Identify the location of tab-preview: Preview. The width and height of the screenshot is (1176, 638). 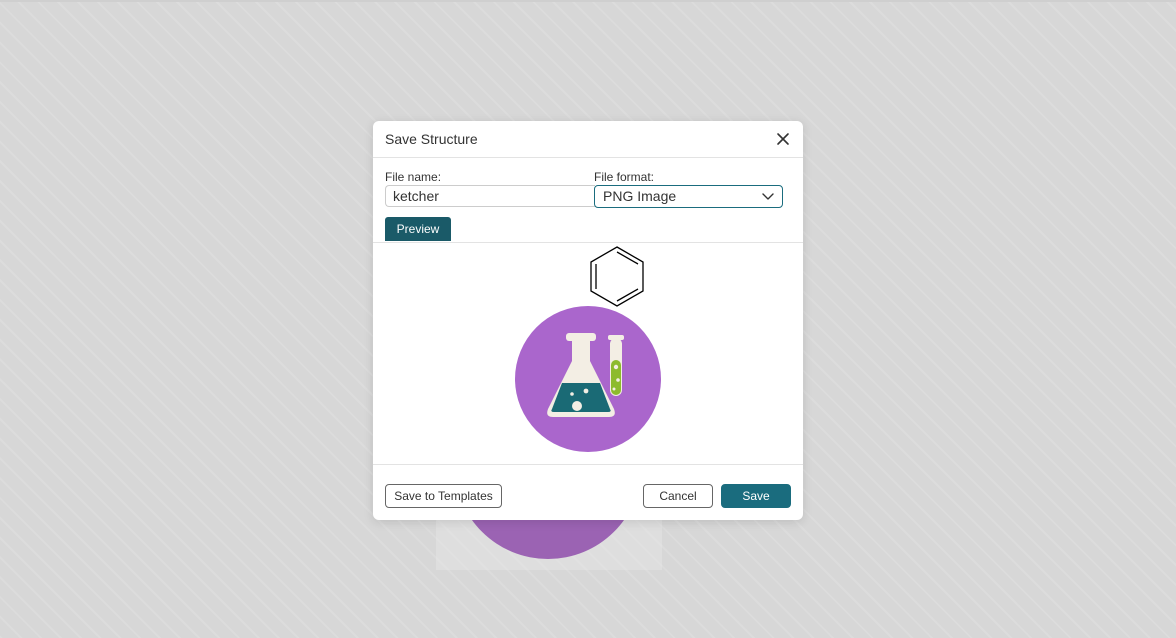
(418, 229).